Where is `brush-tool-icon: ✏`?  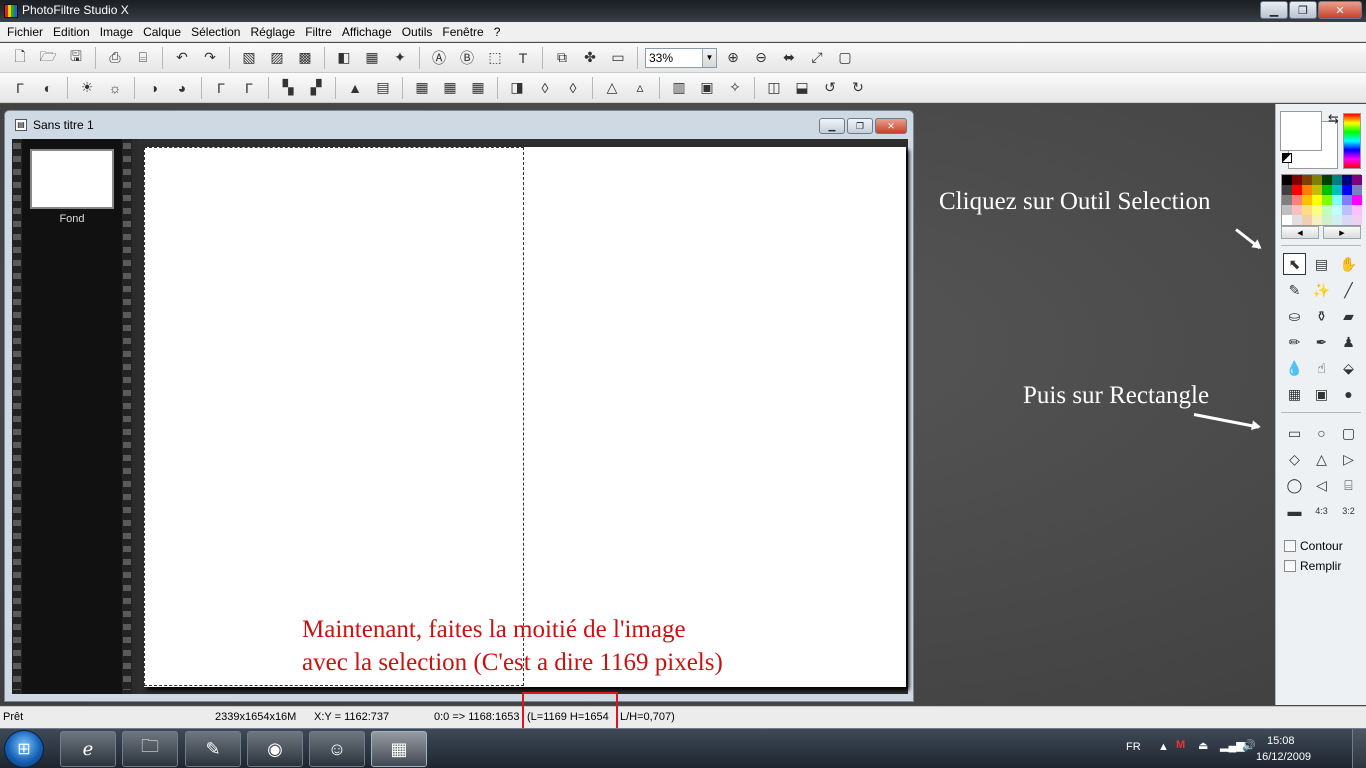
brush-tool-icon: ✏ is located at coordinates (1294, 342).